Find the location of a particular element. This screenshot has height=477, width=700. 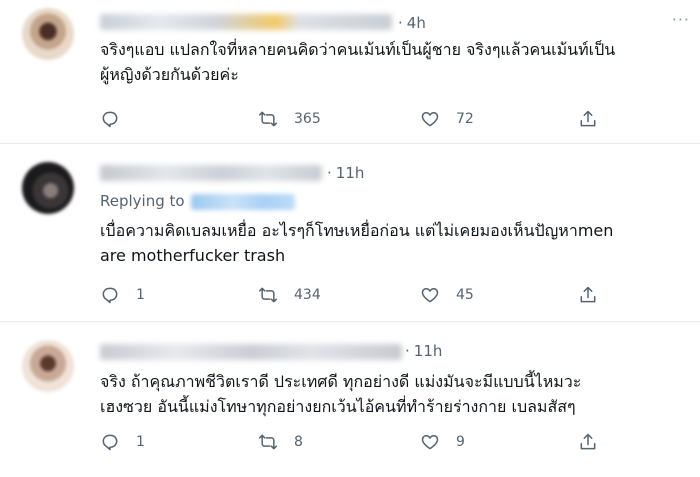

replying-to: Replying to is located at coordinates (197, 201).